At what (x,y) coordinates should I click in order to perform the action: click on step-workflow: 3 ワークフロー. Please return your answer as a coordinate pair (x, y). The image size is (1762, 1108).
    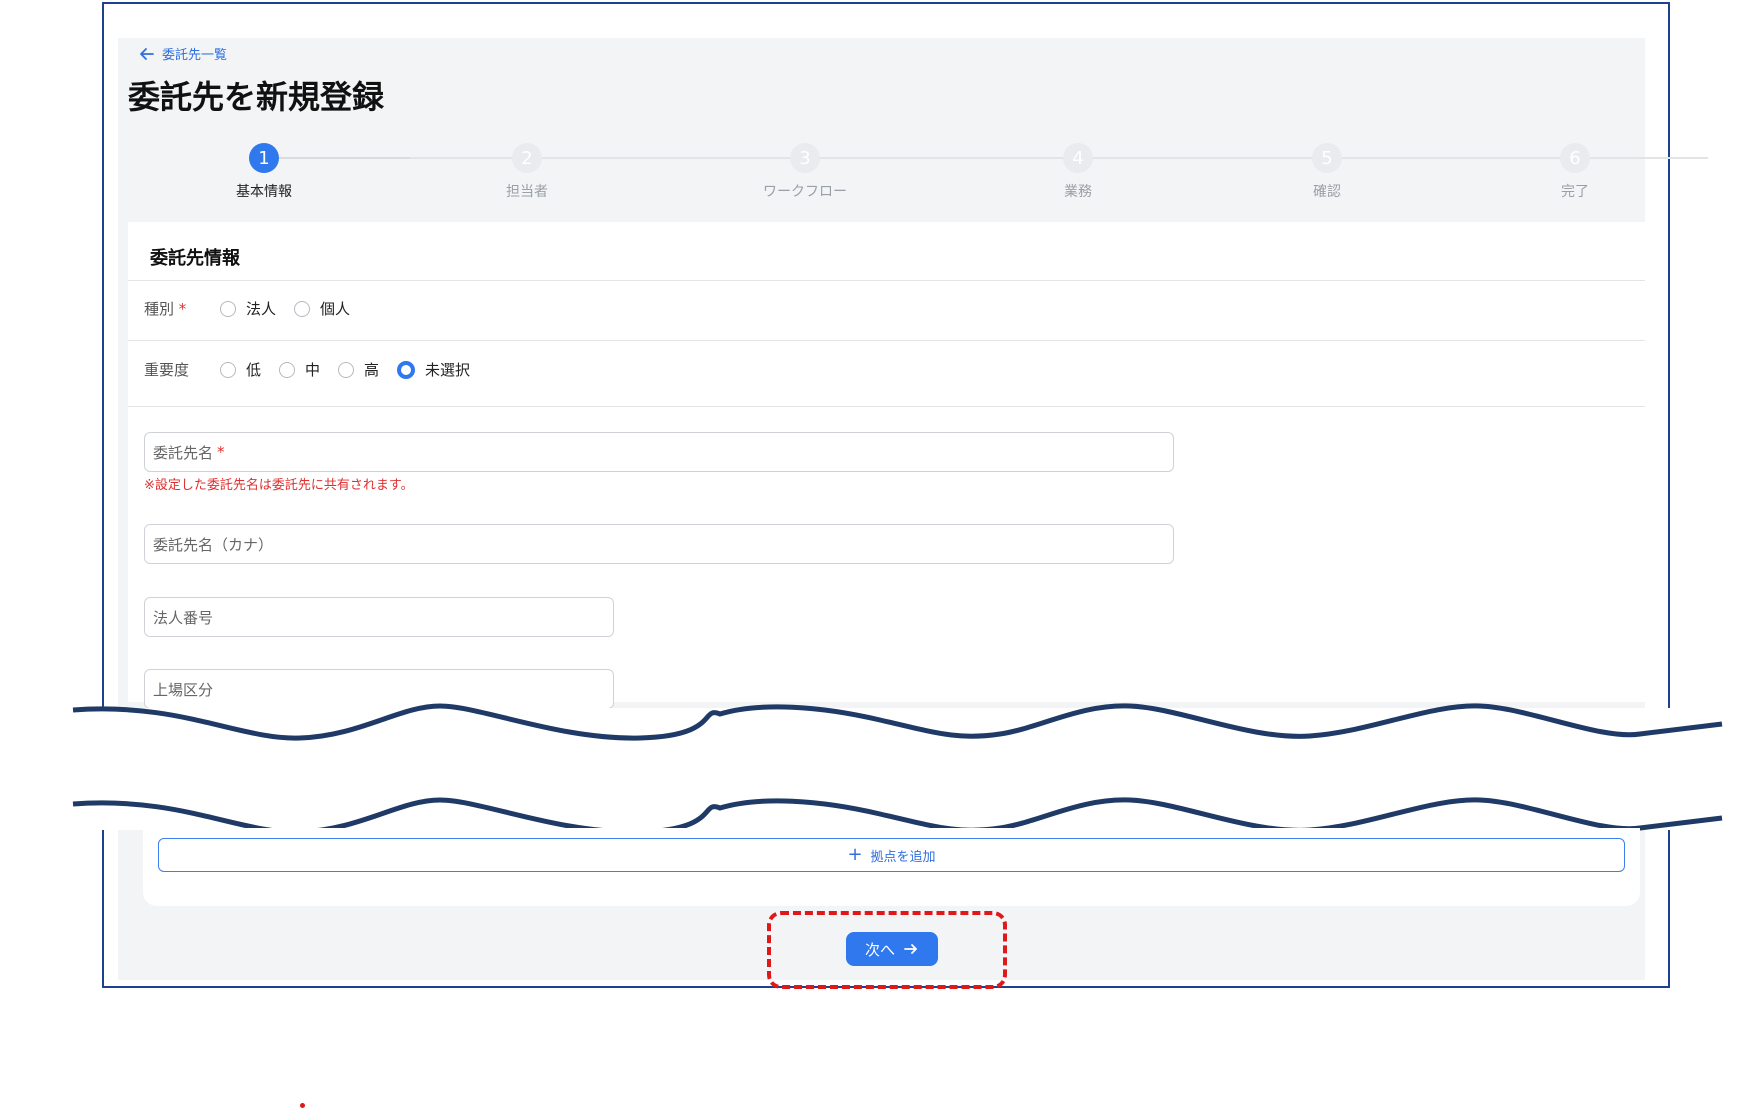
    Looking at the image, I should click on (805, 172).